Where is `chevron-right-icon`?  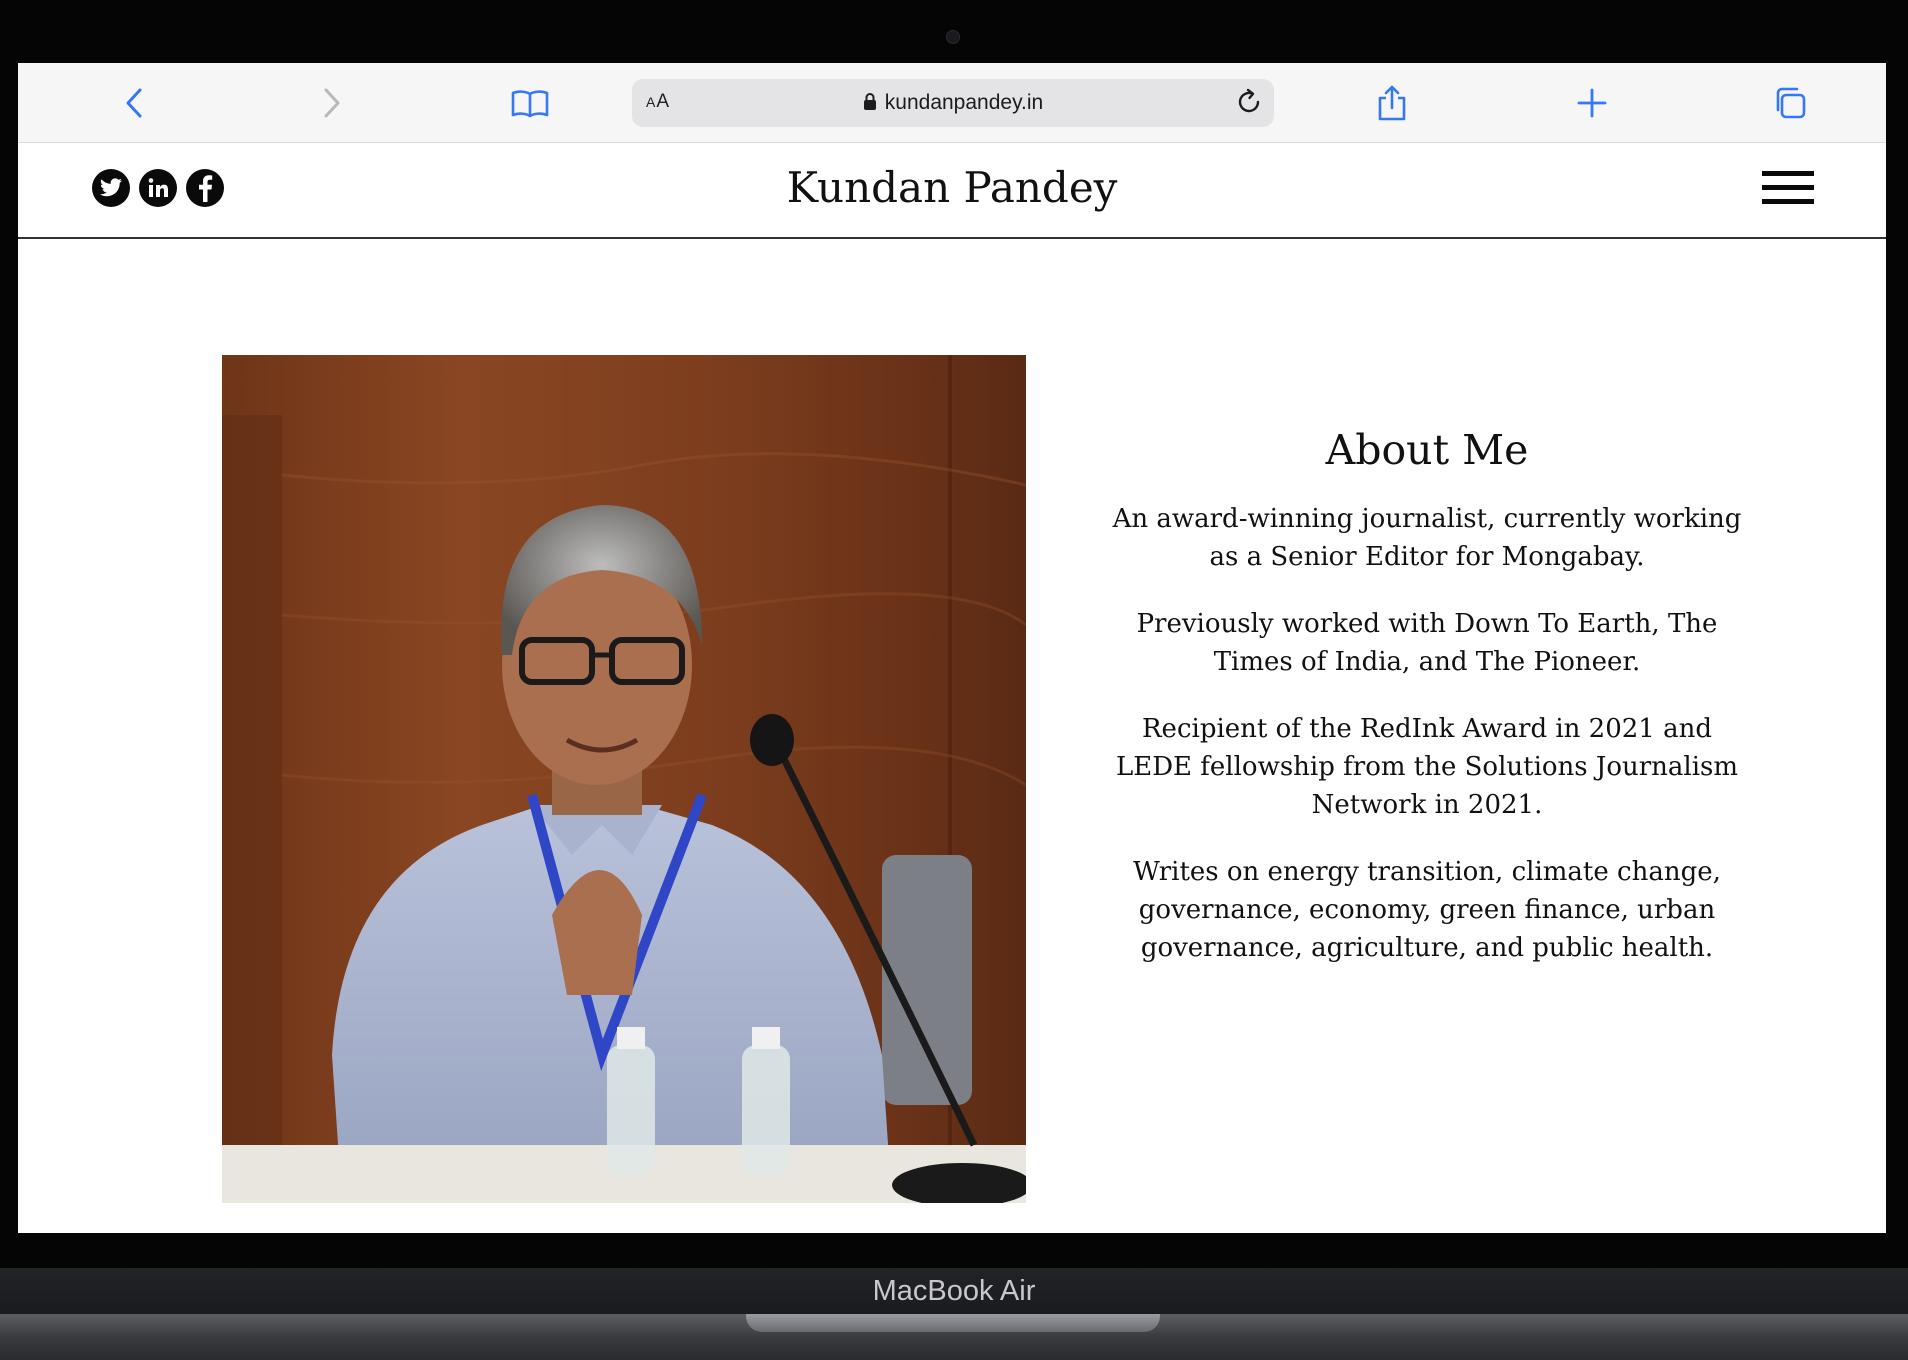
chevron-right-icon is located at coordinates (332, 103).